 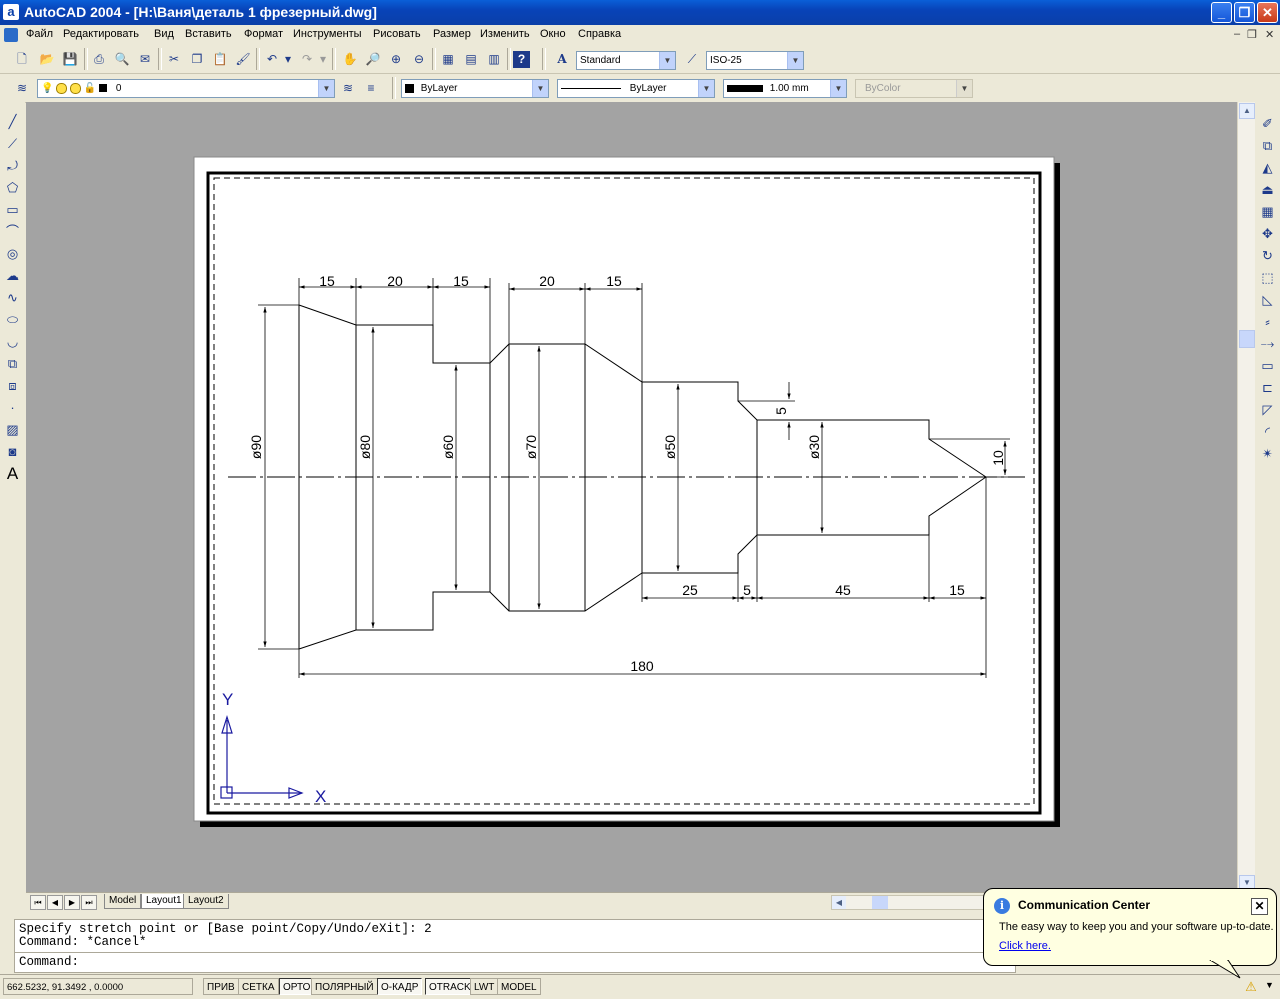 I want to click on tool-palettes-icon: ▥, so click(x=494, y=59).